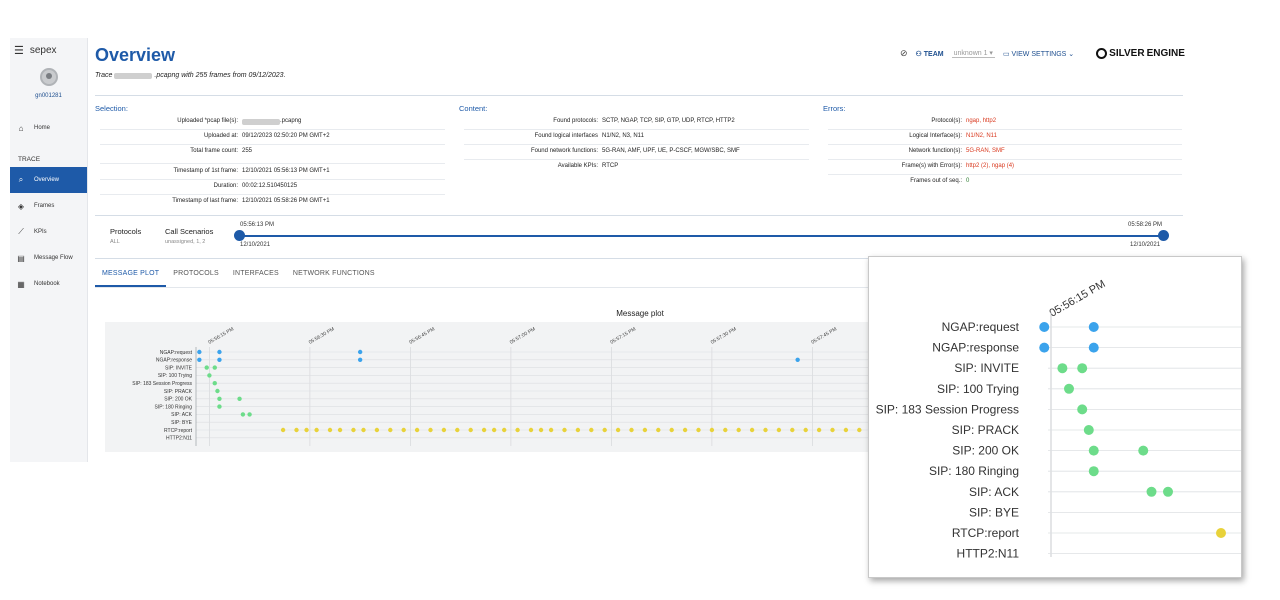 Image resolution: width=1280 pixels, height=600 pixels. I want to click on redacted-filename, so click(261, 122).